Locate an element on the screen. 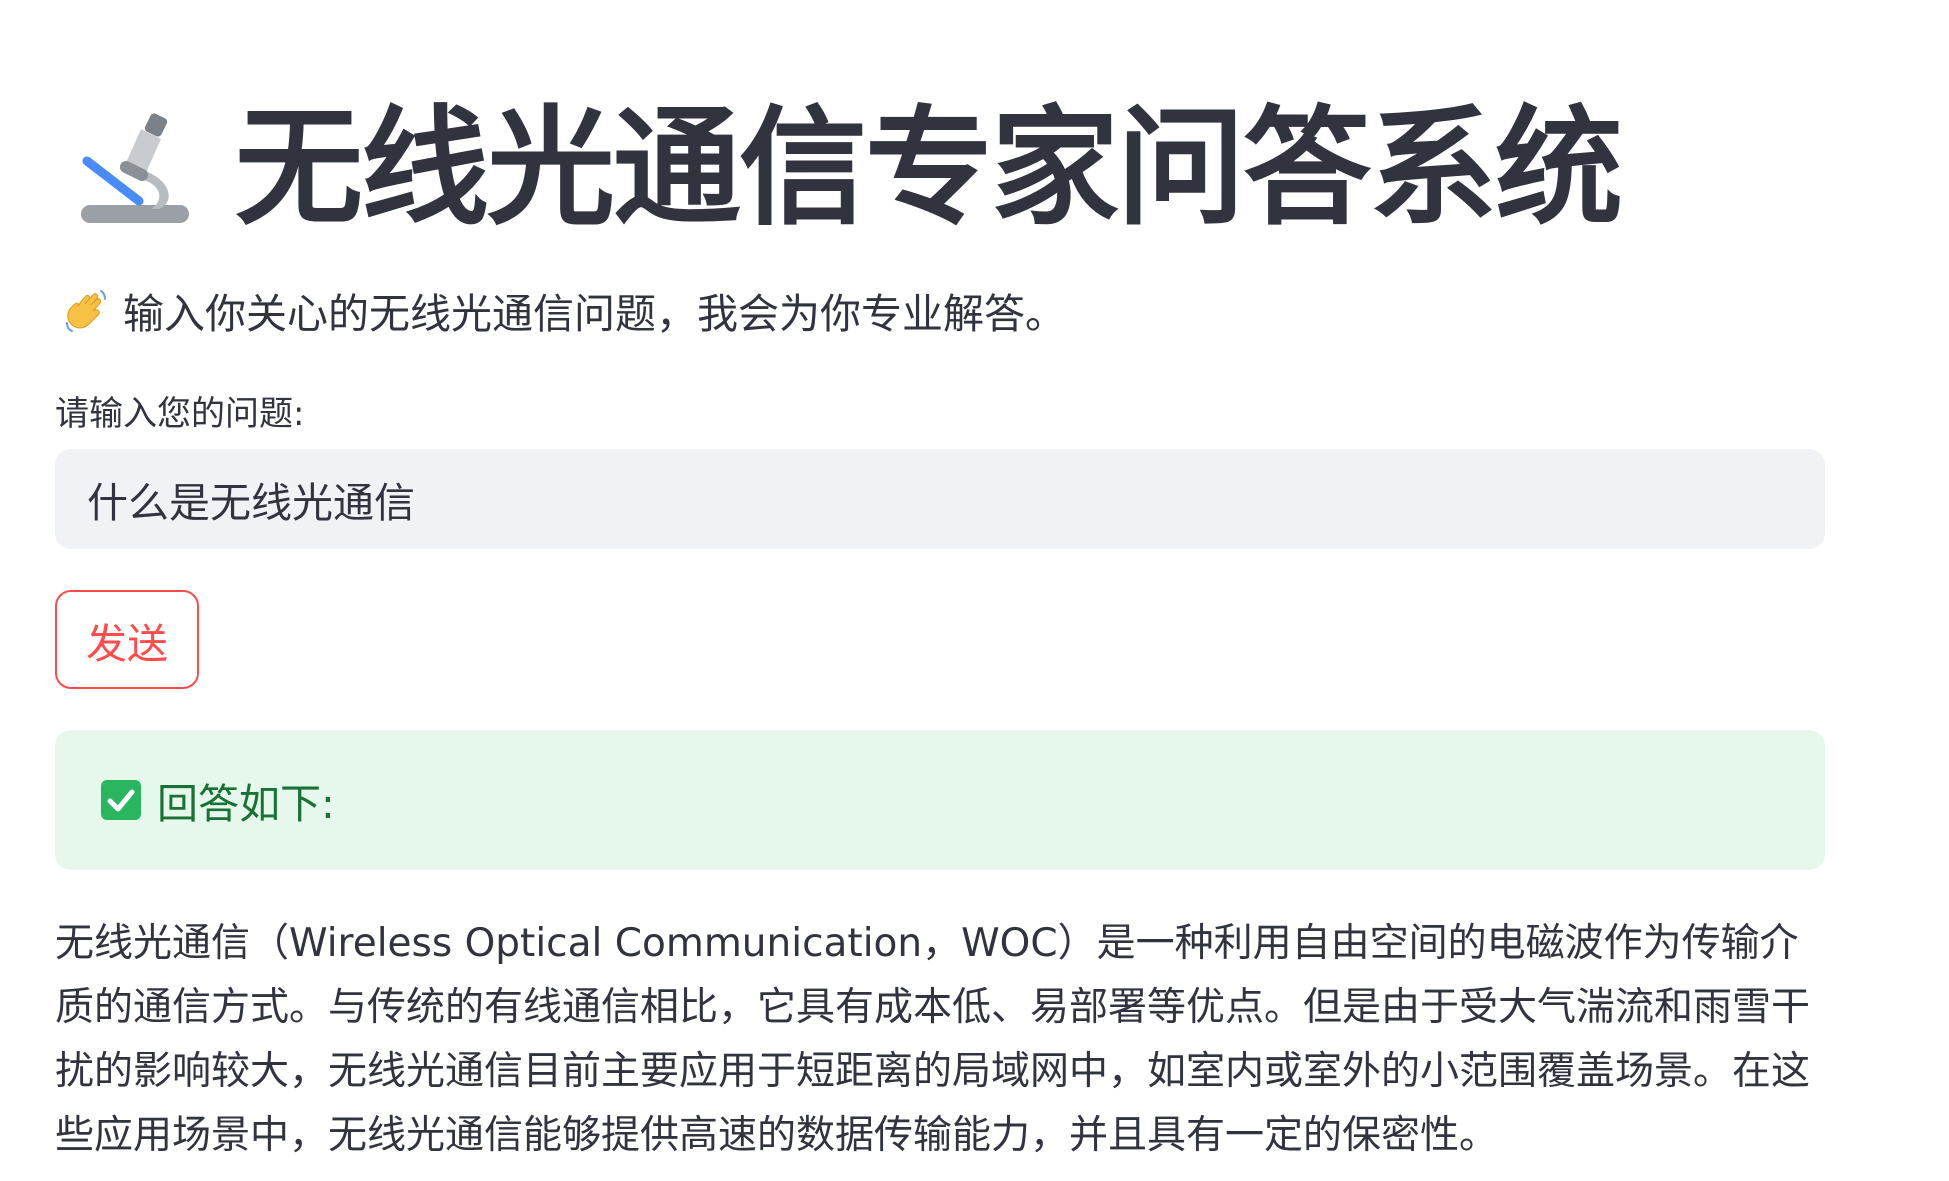 The height and width of the screenshot is (1181, 1949). success-status-text: 回答如下: is located at coordinates (246, 804).